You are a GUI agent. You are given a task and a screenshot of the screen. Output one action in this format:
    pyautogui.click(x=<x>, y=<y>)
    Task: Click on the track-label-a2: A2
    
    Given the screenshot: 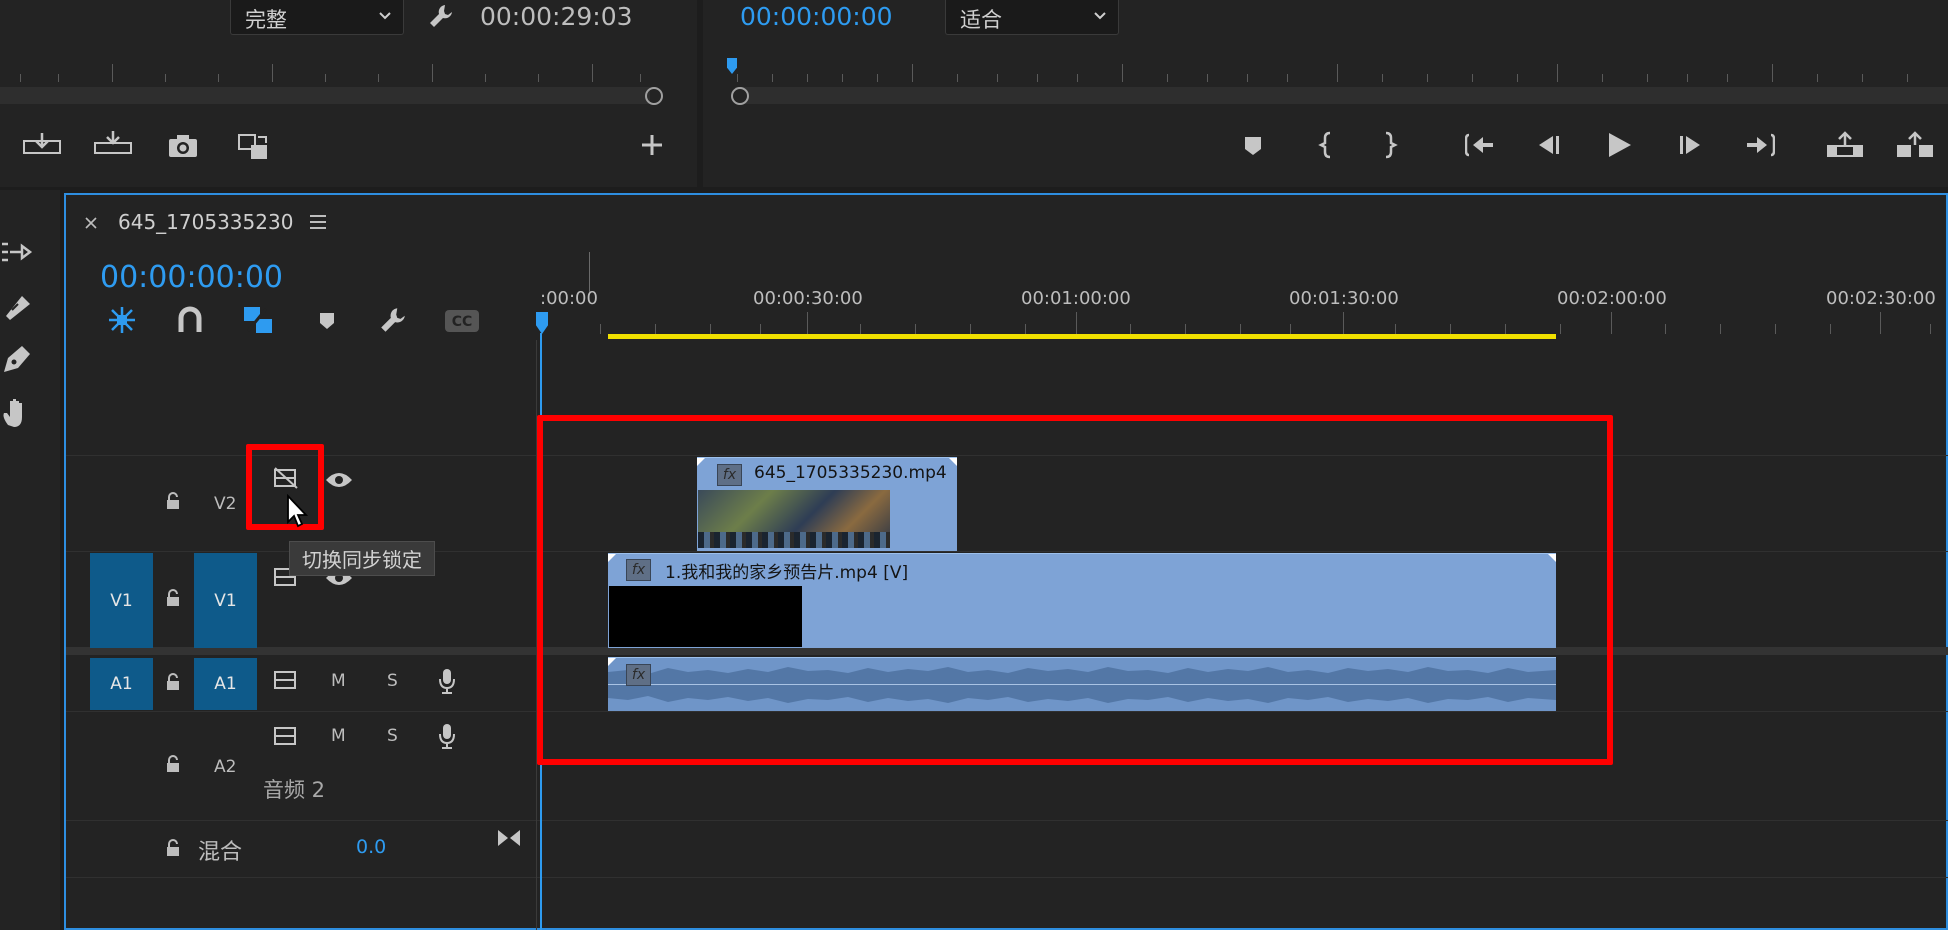 What is the action you would take?
    pyautogui.click(x=225, y=767)
    